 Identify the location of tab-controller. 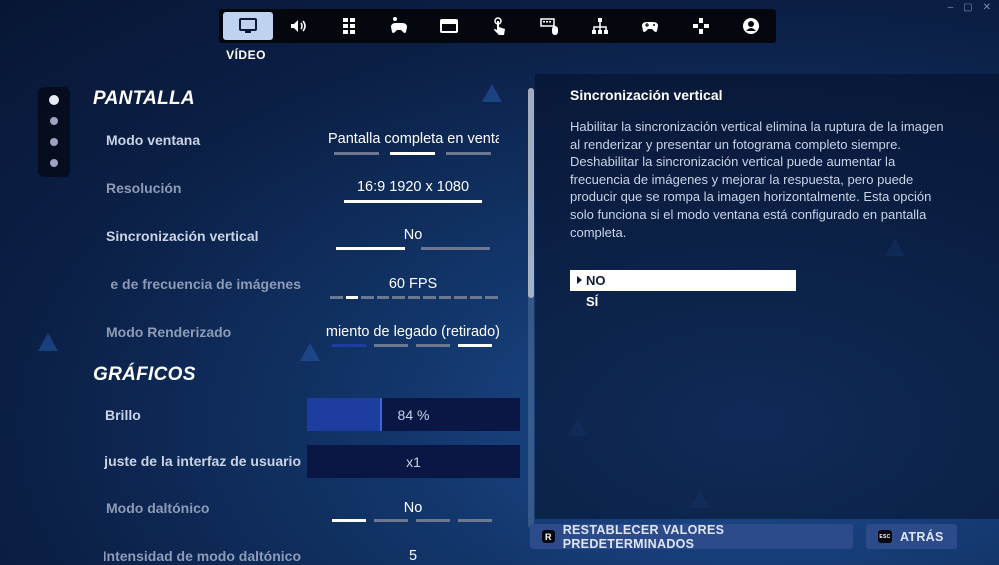
(650, 26).